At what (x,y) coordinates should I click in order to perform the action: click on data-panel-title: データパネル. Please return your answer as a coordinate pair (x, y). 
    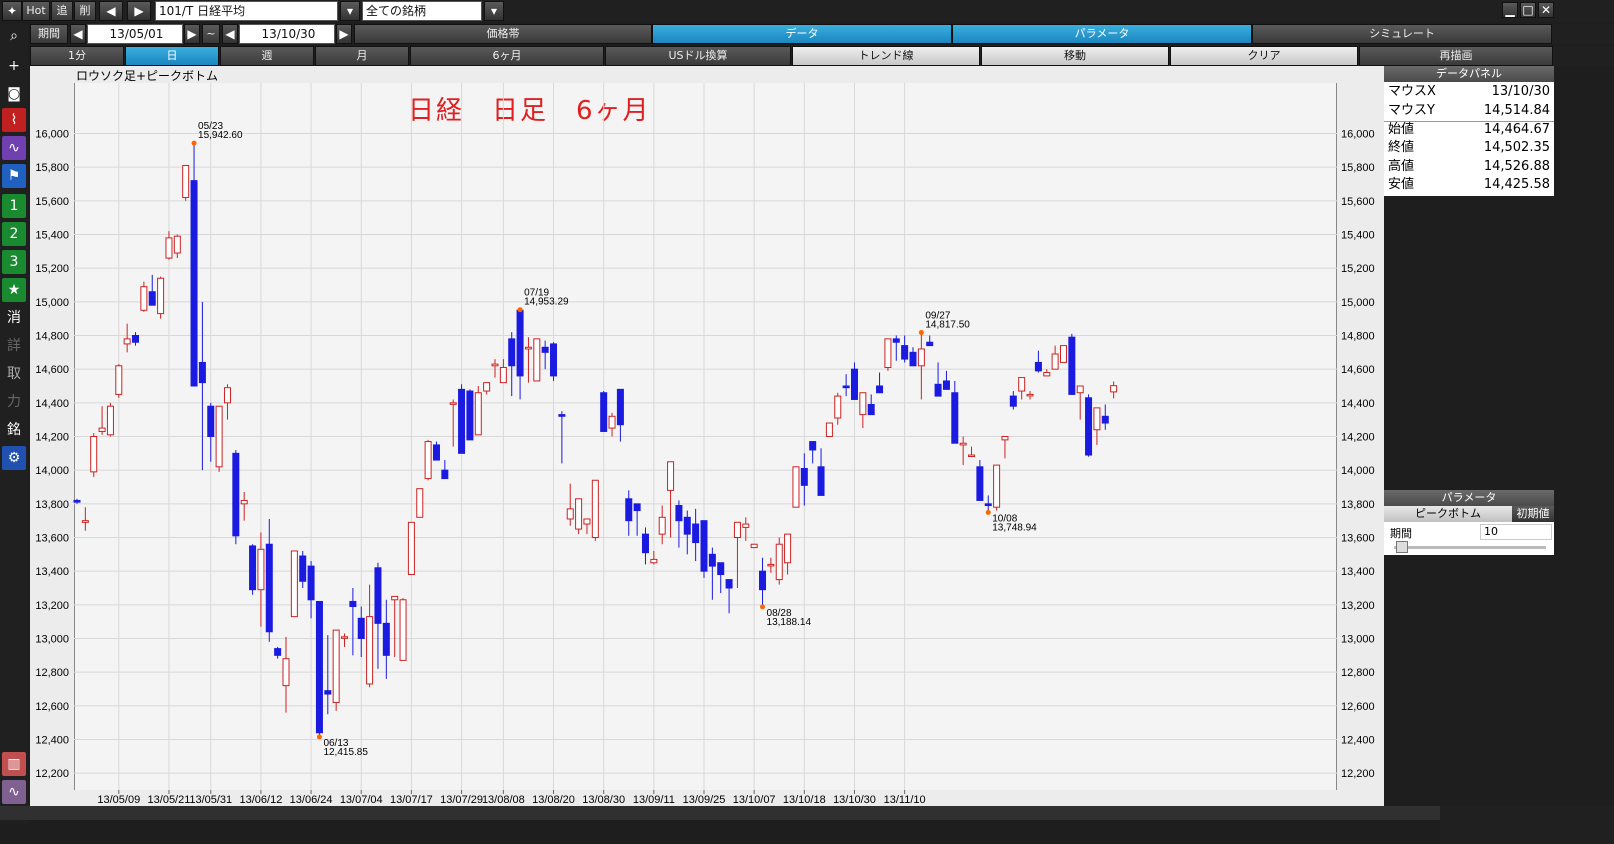
    Looking at the image, I should click on (1469, 74).